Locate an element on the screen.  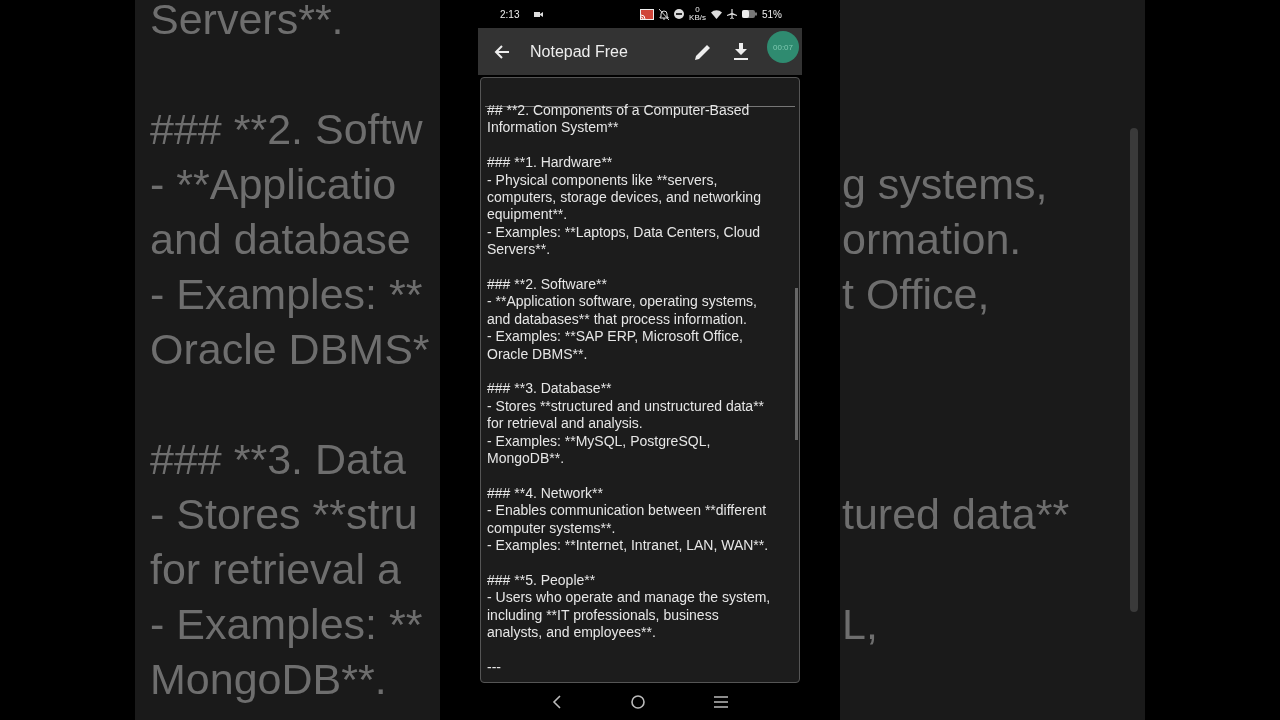
backdrop-text: g systems, is located at coordinates (945, 184).